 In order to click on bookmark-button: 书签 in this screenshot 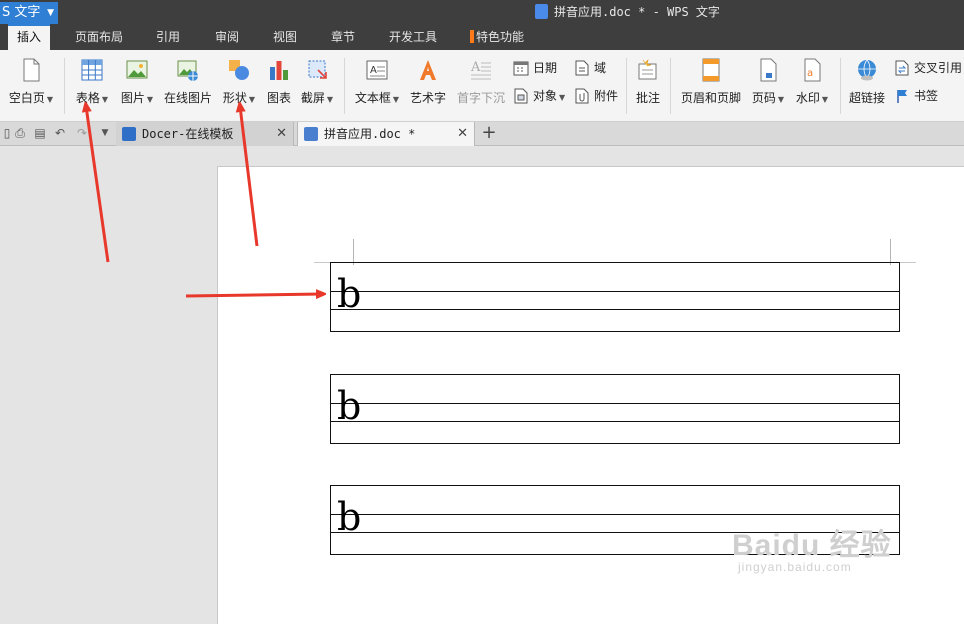, I will do `click(916, 96)`.